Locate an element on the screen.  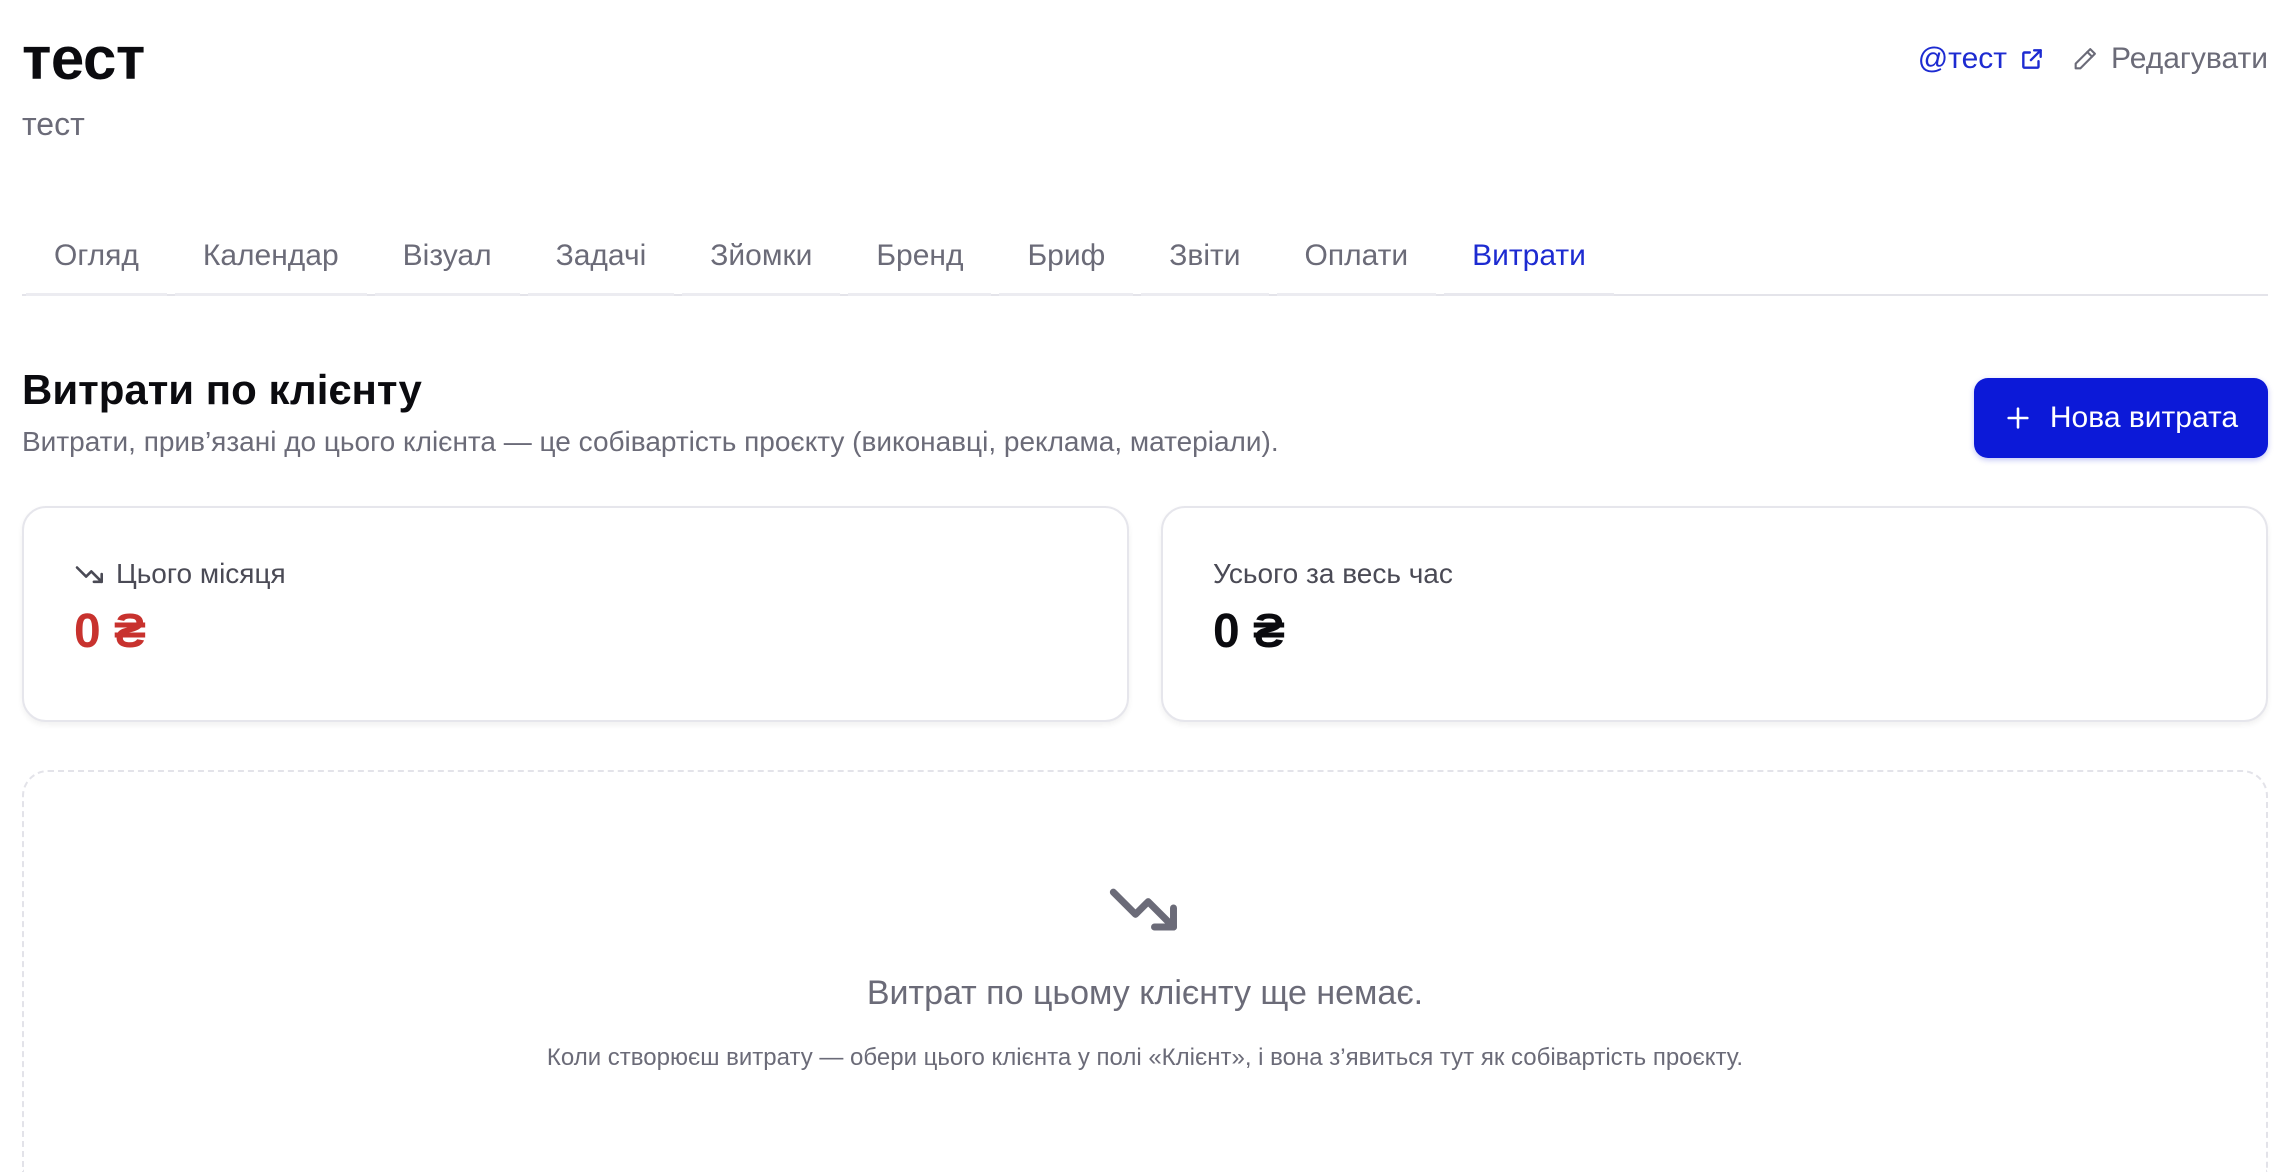
stat-value-total: 0 ₴ is located at coordinates (1249, 631).